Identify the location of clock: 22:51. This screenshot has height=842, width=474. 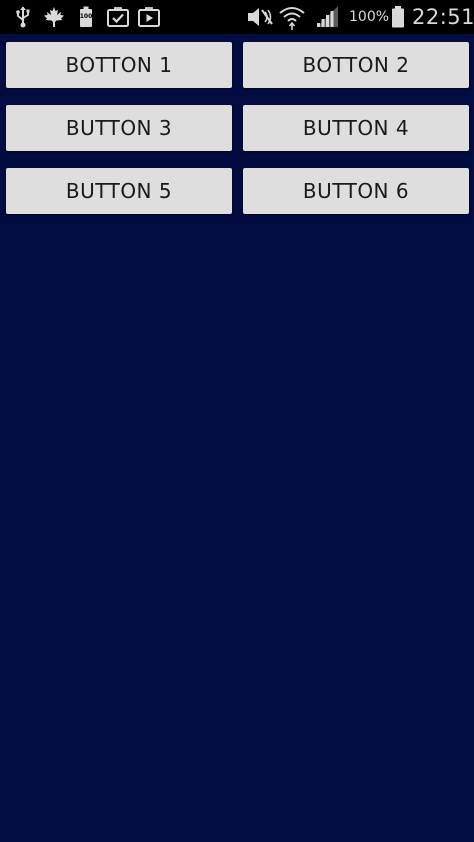
(443, 17).